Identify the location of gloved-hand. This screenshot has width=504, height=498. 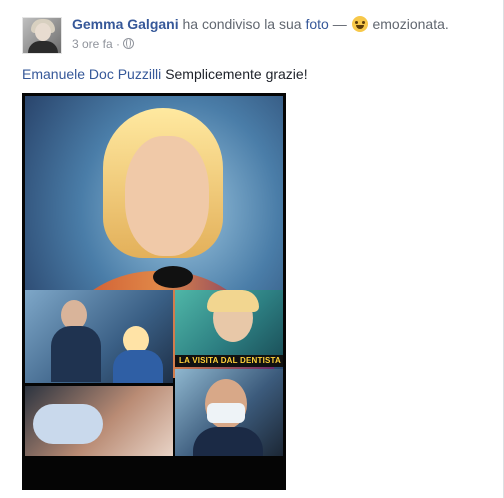
(68, 424).